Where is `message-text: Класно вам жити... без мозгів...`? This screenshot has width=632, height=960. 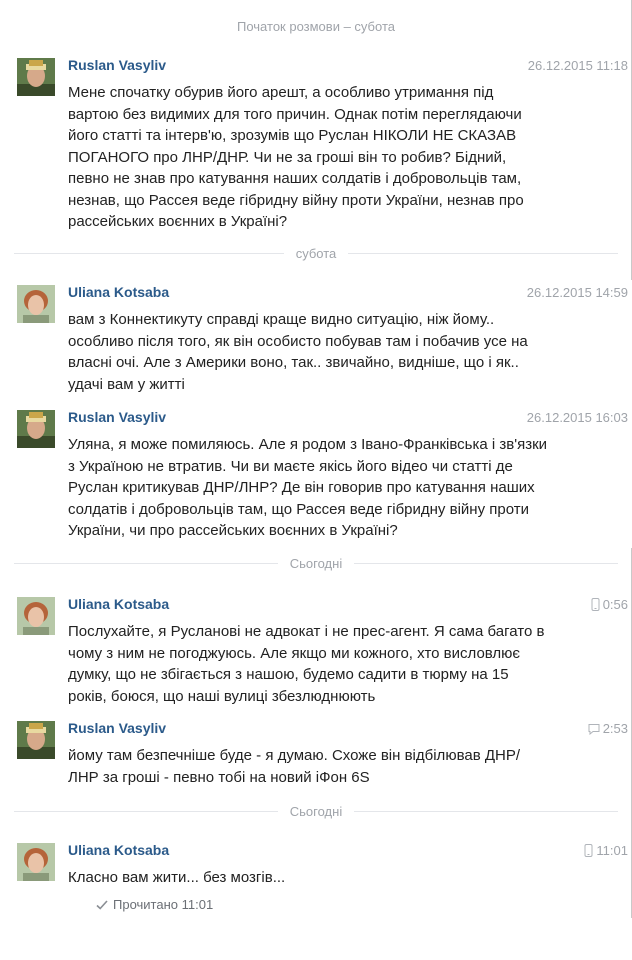 message-text: Класно вам жити... без мозгів... is located at coordinates (177, 877).